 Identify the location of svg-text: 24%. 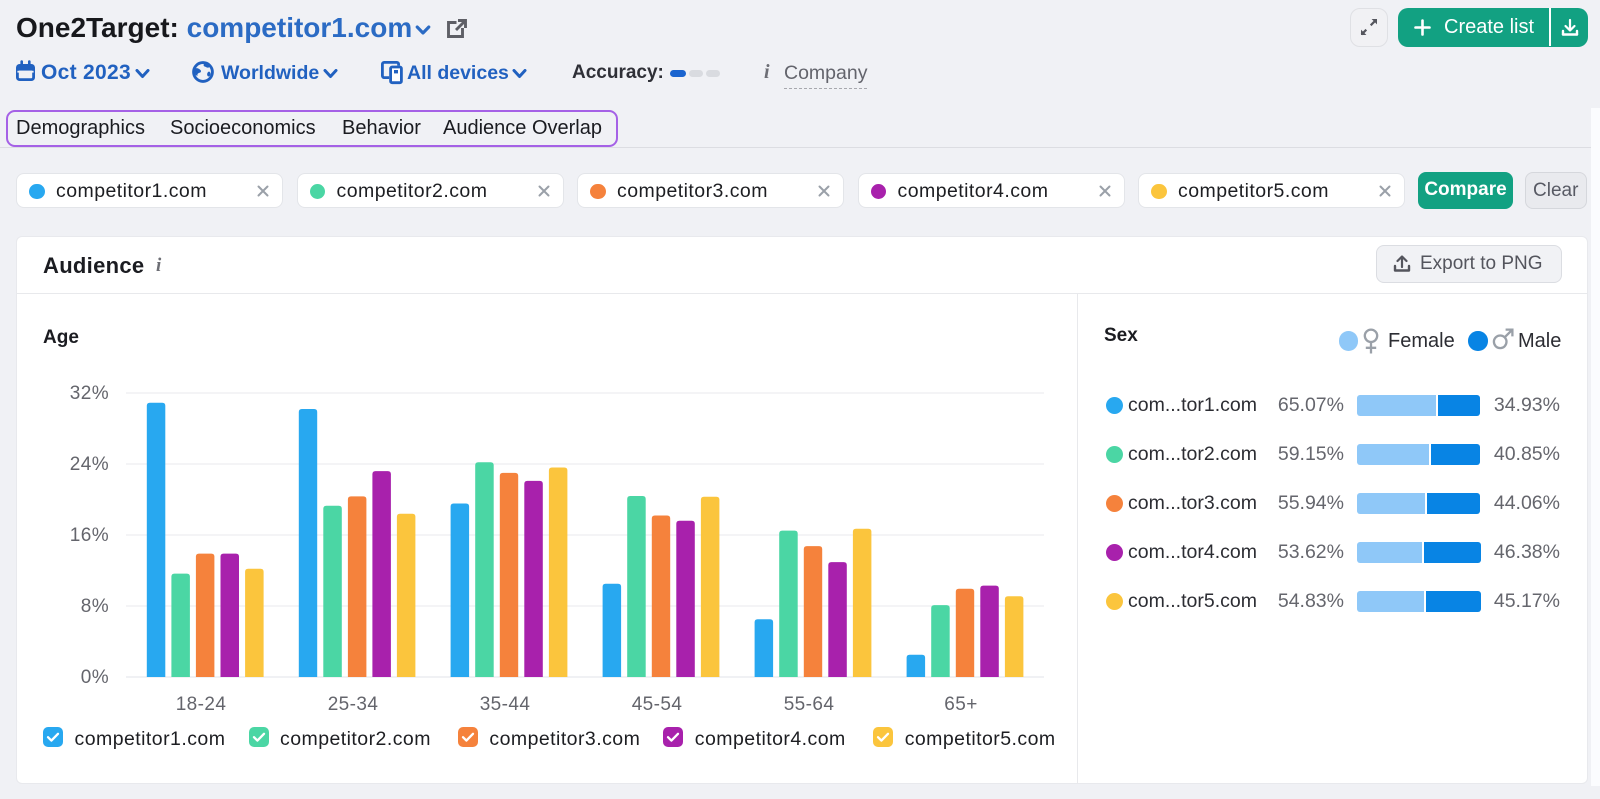
(89, 464).